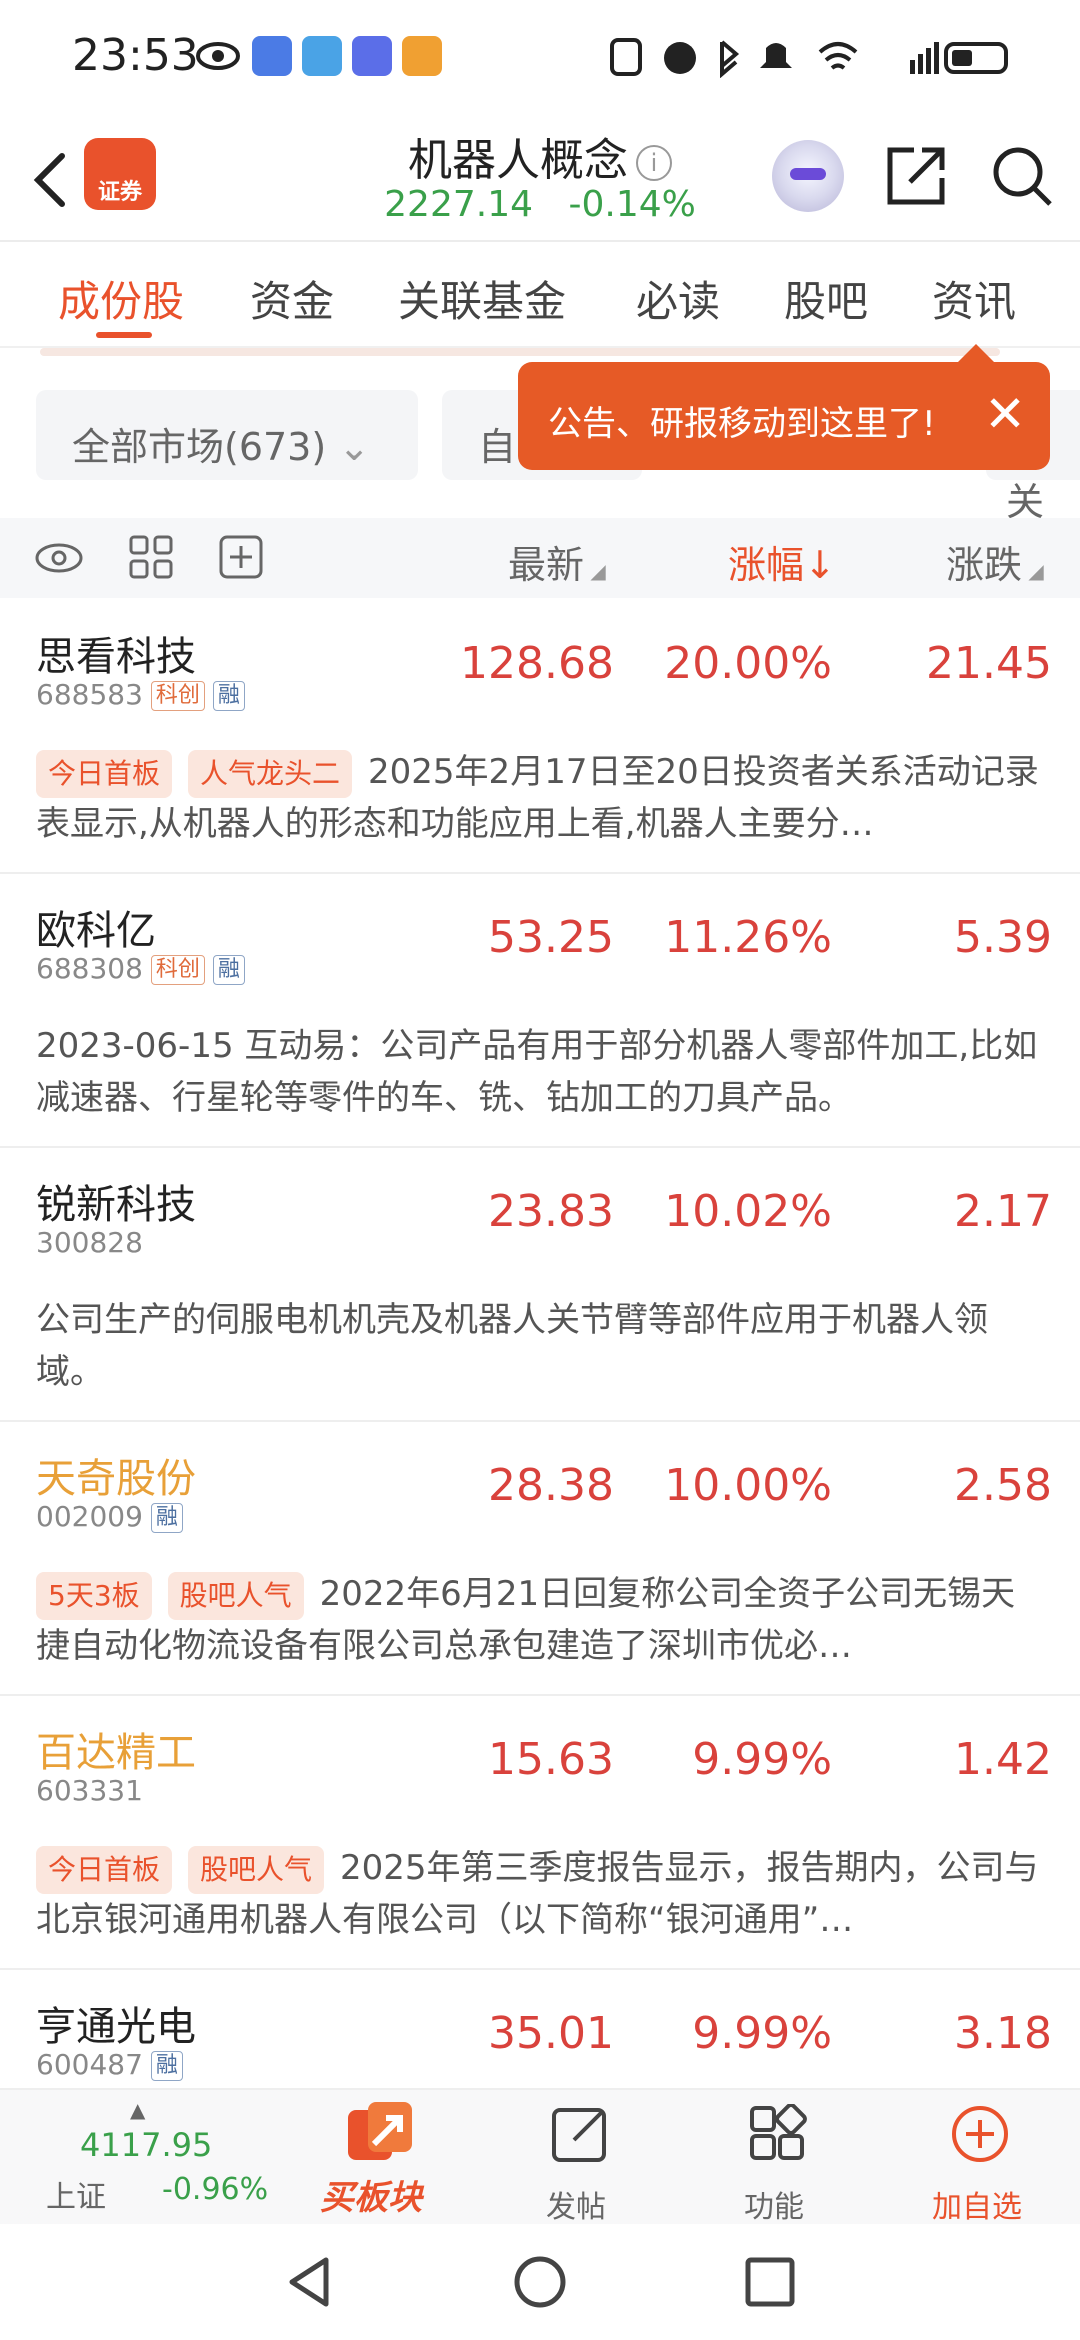 The image size is (1080, 2340). Describe the element at coordinates (1003, 937) in the screenshot. I see `stock-change: 5.39` at that location.